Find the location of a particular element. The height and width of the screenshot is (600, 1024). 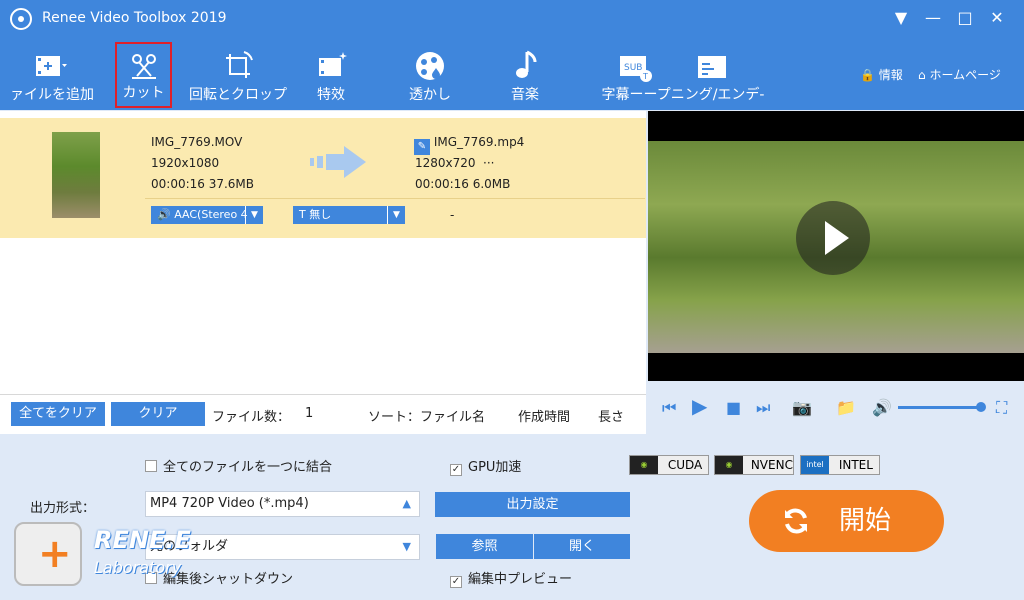

brand-logo: + RENE.E Laboratory is located at coordinates (114, 559).